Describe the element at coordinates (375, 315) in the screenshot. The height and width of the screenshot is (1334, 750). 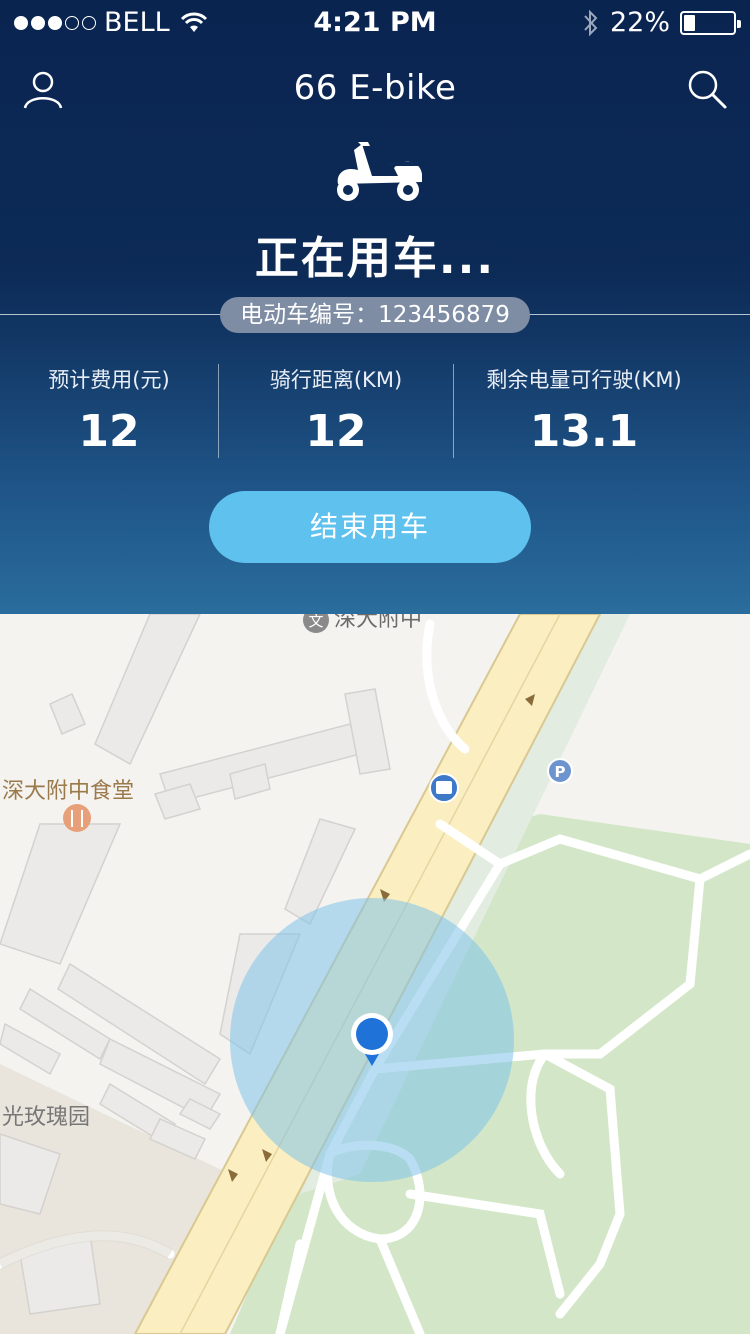
I see `vehicle-id-badge: 电动车编号：123456879` at that location.